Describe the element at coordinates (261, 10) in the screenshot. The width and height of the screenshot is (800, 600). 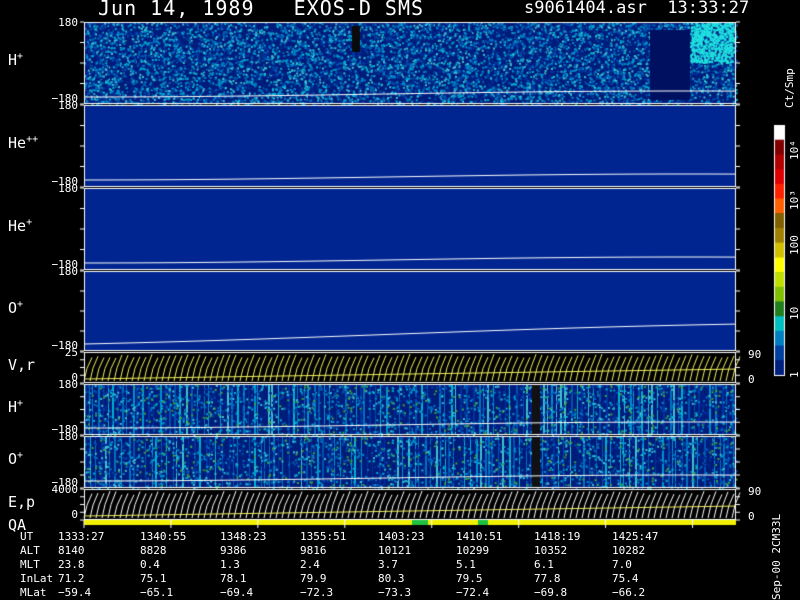
I see `page-title: Jun 14, 1989 EXOS-D SMS` at that location.